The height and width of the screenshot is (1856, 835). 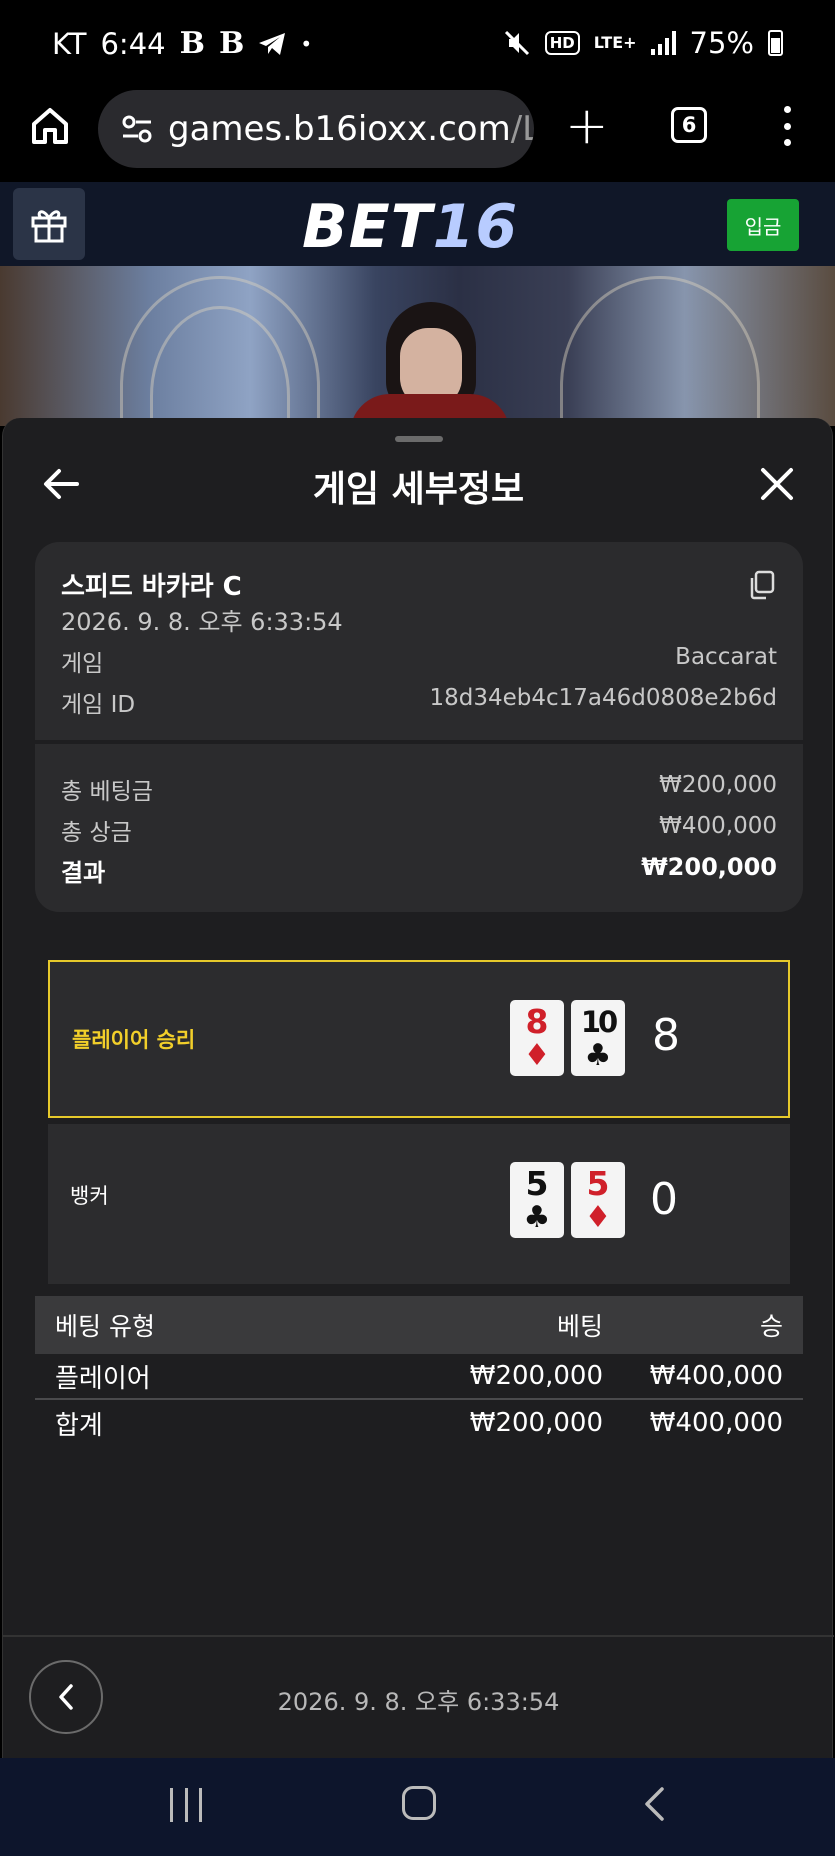 I want to click on b-app-icon-2: B, so click(x=231, y=43).